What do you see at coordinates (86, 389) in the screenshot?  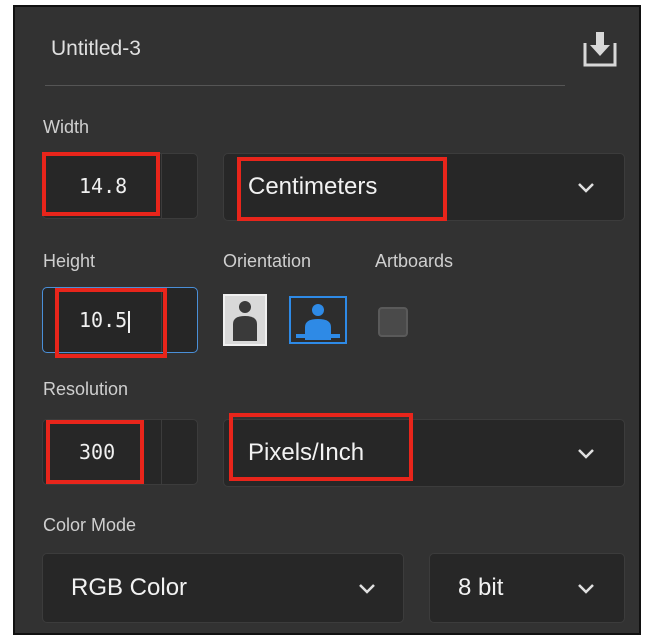 I see `resolution-label: Resolution` at bounding box center [86, 389].